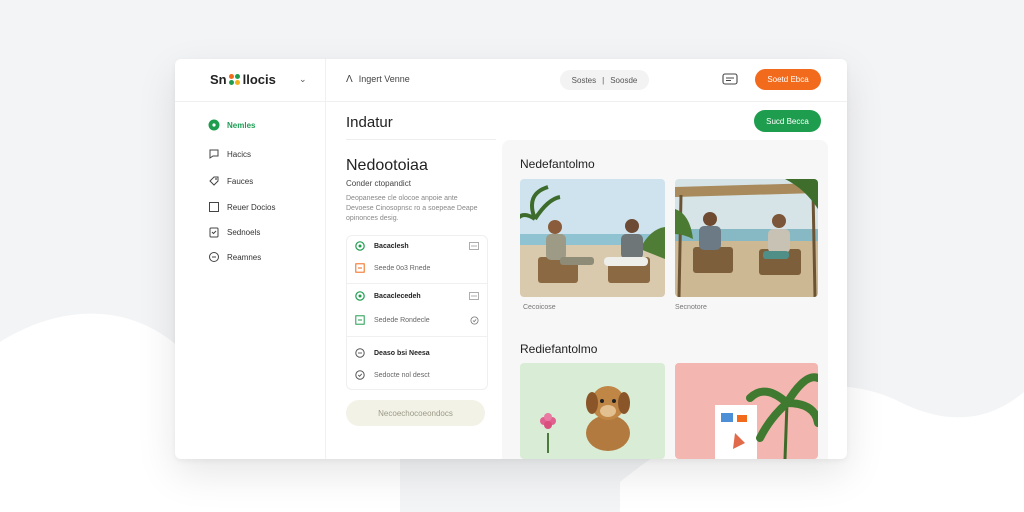 The height and width of the screenshot is (512, 1024). I want to click on secondary-button: Necoechocoeondocs, so click(415, 413).